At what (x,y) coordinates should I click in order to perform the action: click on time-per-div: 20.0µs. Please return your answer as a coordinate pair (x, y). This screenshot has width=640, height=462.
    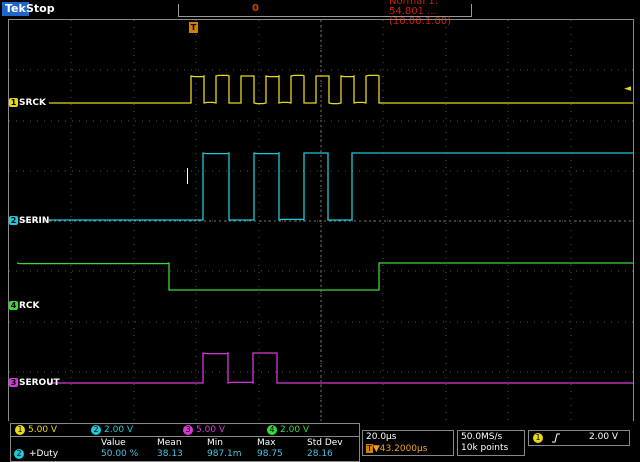
    Looking at the image, I should click on (381, 437).